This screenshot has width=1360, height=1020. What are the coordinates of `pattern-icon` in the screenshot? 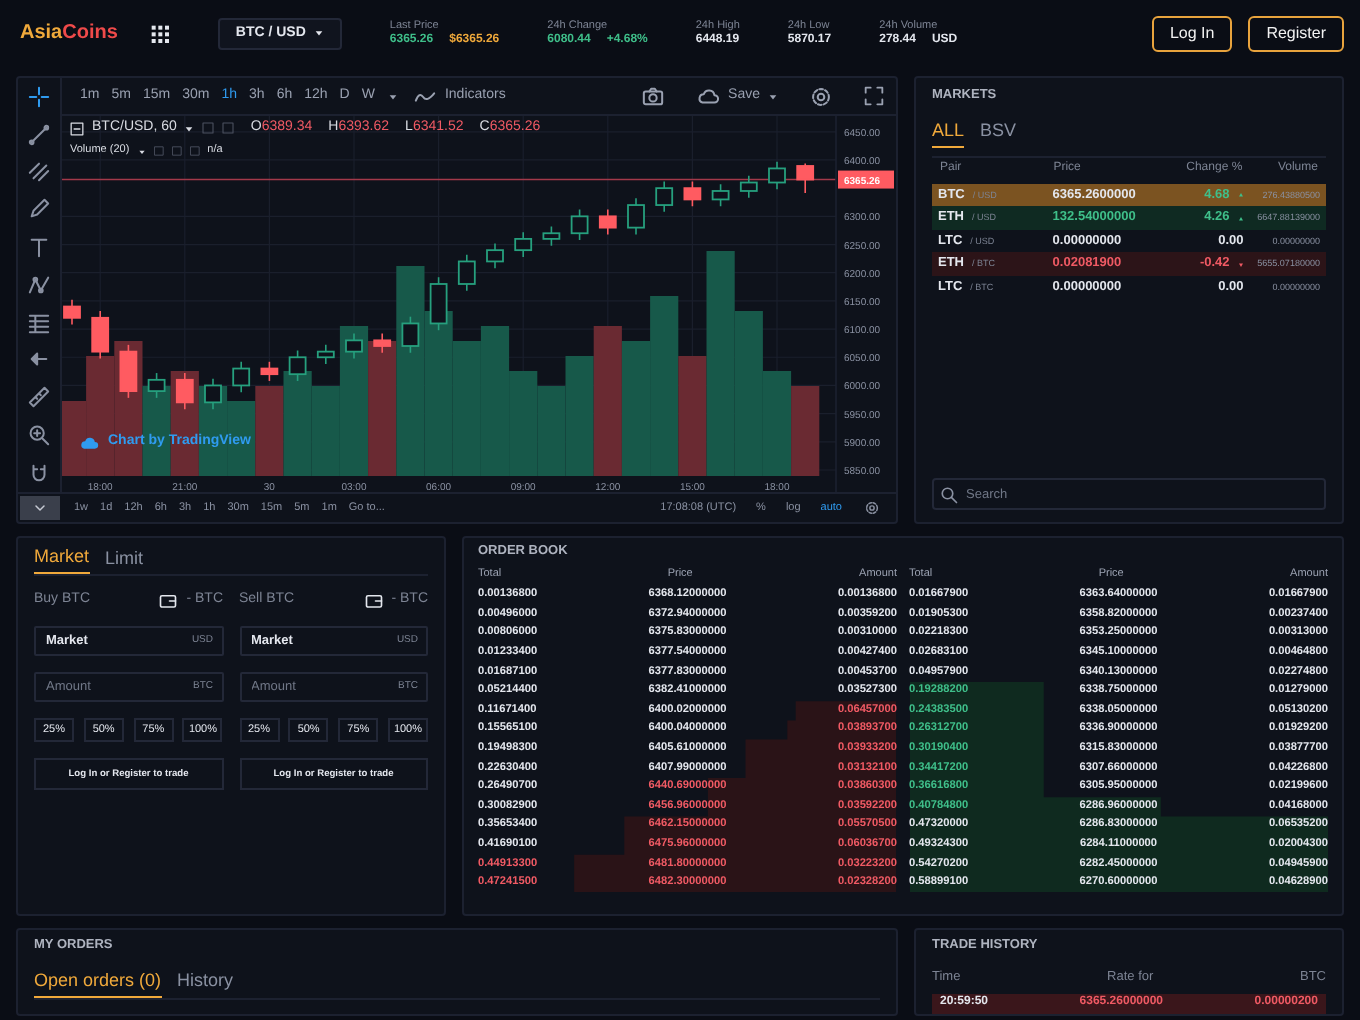 It's located at (39, 284).